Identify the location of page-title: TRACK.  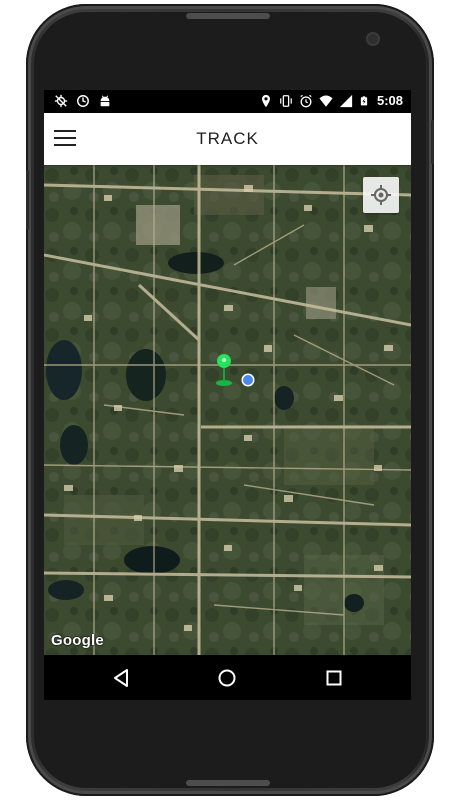
(227, 138).